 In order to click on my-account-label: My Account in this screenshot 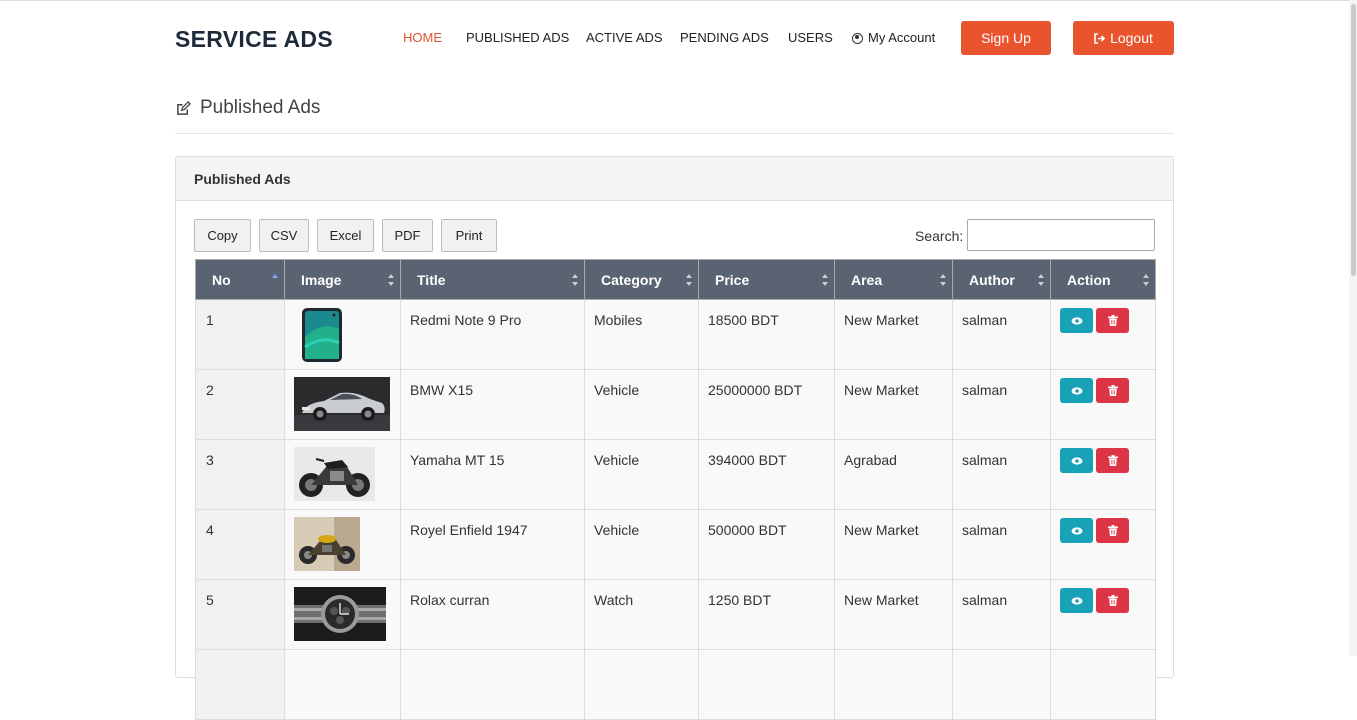, I will do `click(902, 37)`.